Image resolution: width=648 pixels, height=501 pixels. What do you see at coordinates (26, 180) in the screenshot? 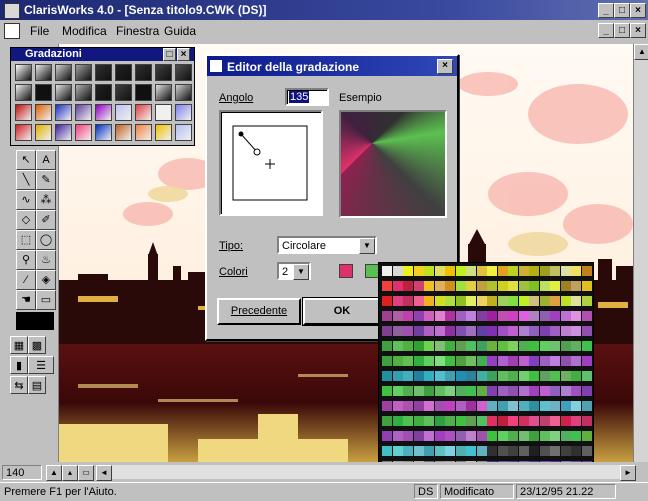
I see `line-tool-icon: ╲` at bounding box center [26, 180].